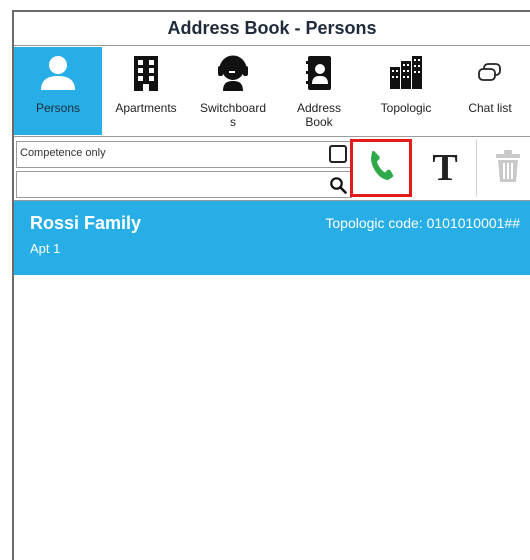 This screenshot has width=530, height=560. What do you see at coordinates (63, 153) in the screenshot?
I see `competence-label: Competence only` at bounding box center [63, 153].